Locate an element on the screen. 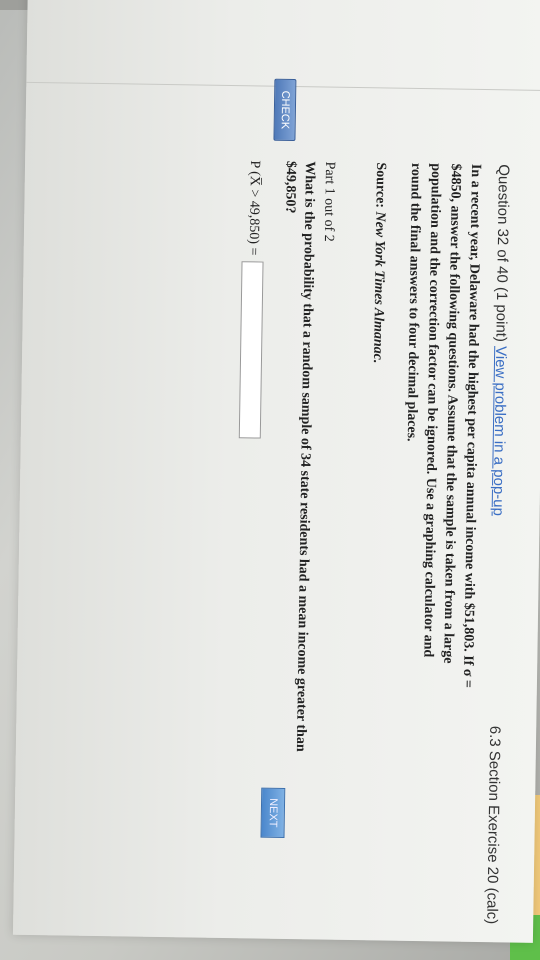  check-button: CHECK is located at coordinates (285, 110).